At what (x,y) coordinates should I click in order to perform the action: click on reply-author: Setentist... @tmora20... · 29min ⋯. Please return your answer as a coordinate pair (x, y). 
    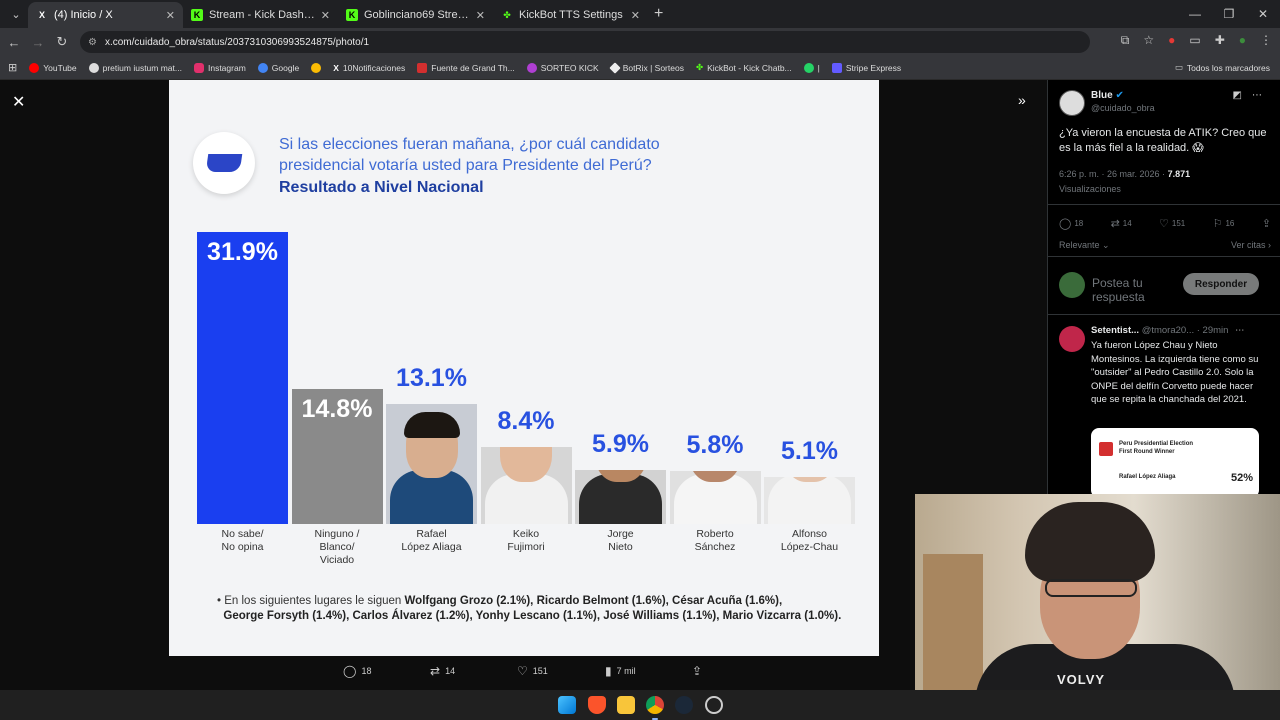
    Looking at the image, I should click on (1168, 330).